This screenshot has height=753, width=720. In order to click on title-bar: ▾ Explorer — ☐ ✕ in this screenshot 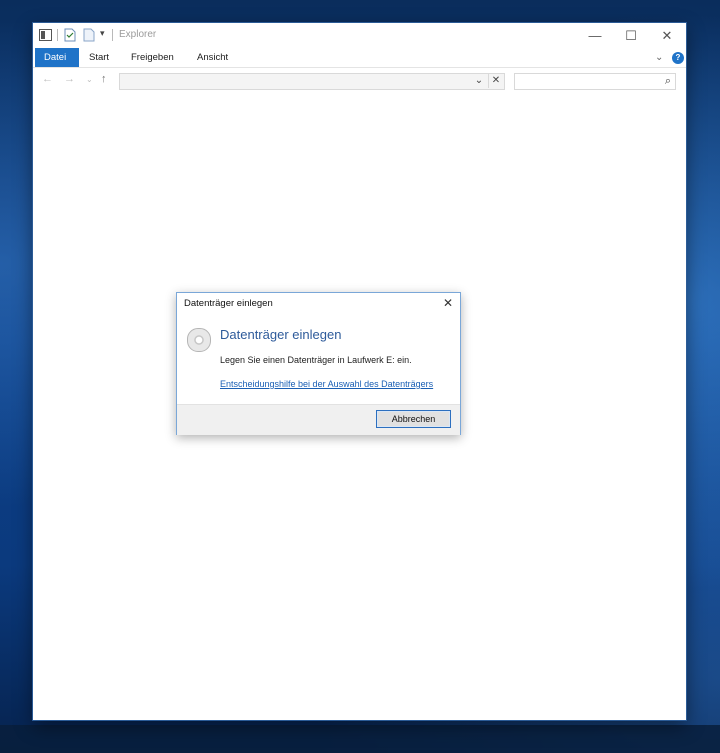, I will do `click(359, 35)`.